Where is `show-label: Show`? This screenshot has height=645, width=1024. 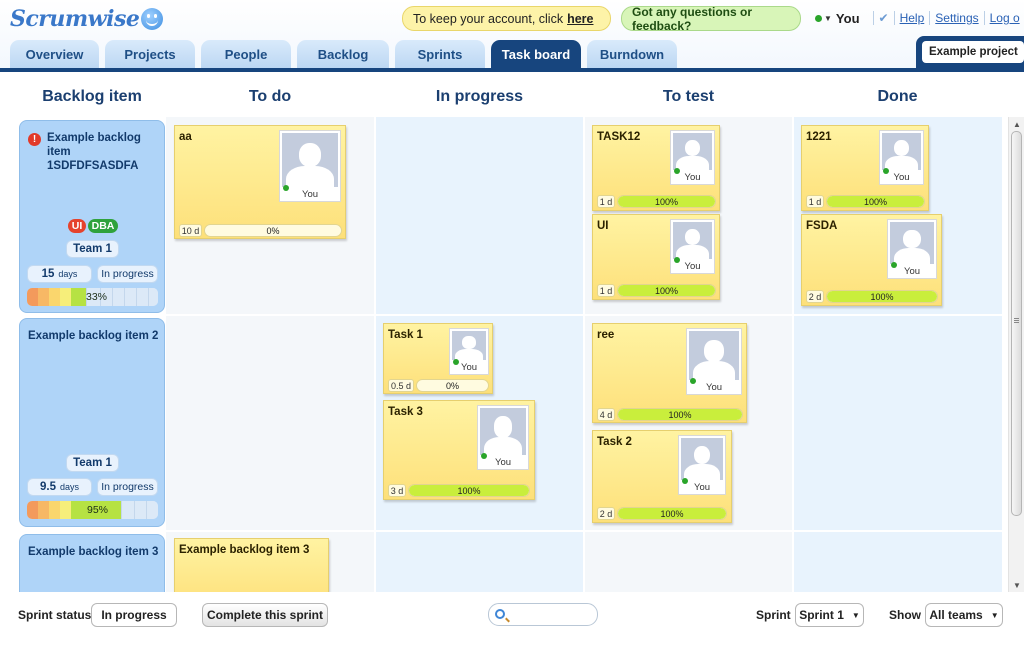
show-label: Show is located at coordinates (905, 615).